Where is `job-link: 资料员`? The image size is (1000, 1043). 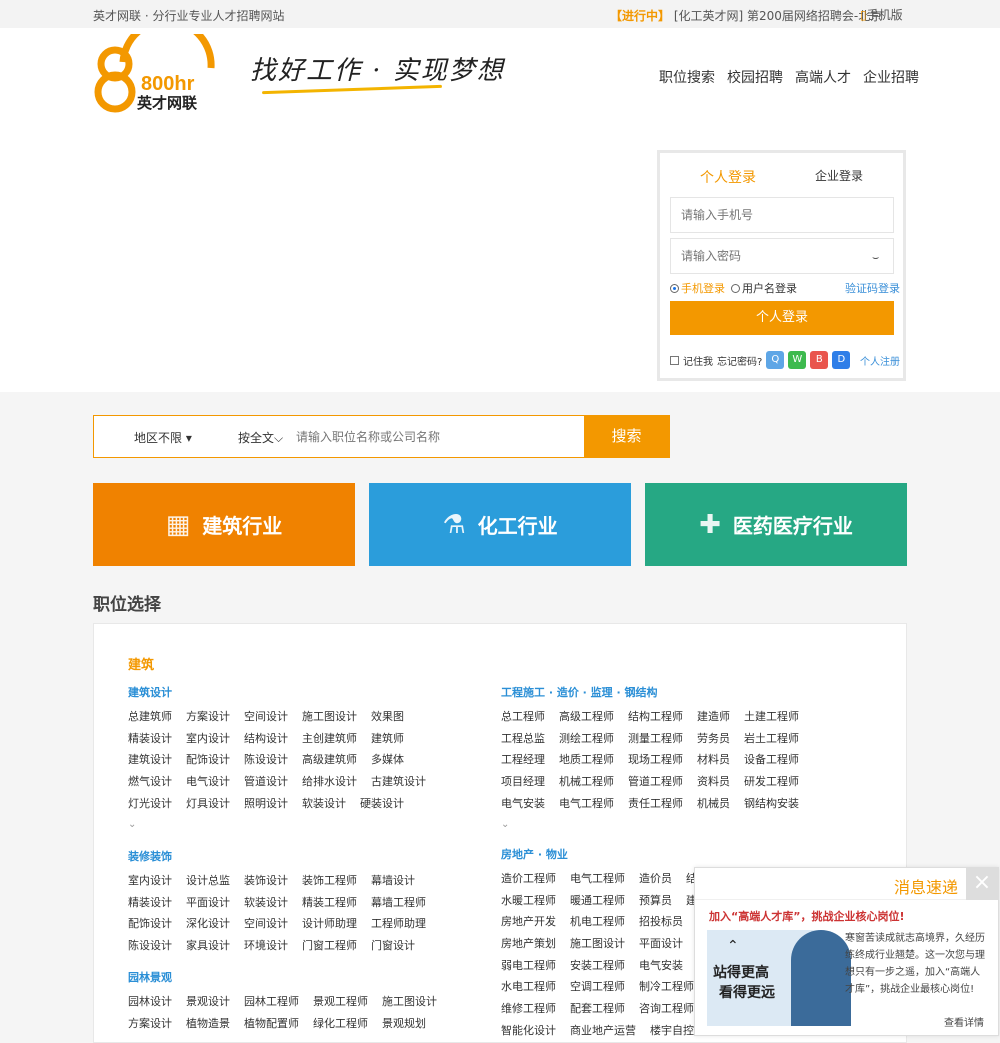
job-link: 资料员 is located at coordinates (713, 782).